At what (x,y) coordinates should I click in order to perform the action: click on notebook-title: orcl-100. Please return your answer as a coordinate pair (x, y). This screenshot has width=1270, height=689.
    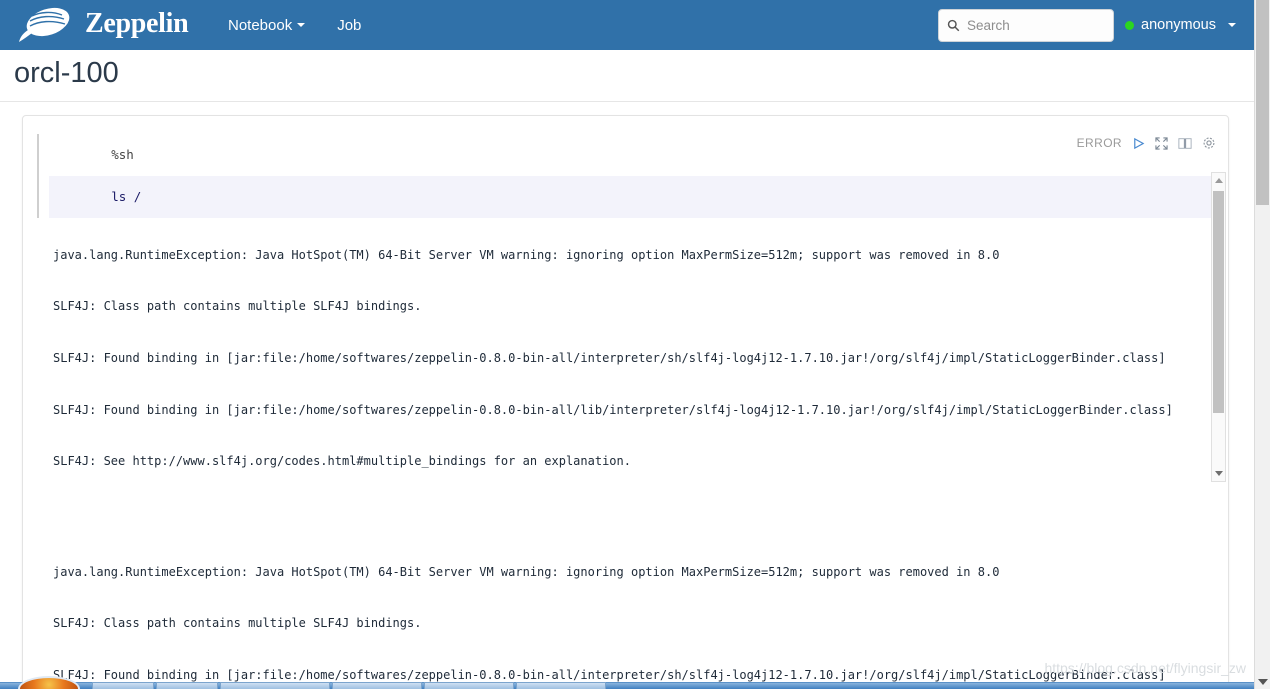
    Looking at the image, I should click on (66, 73).